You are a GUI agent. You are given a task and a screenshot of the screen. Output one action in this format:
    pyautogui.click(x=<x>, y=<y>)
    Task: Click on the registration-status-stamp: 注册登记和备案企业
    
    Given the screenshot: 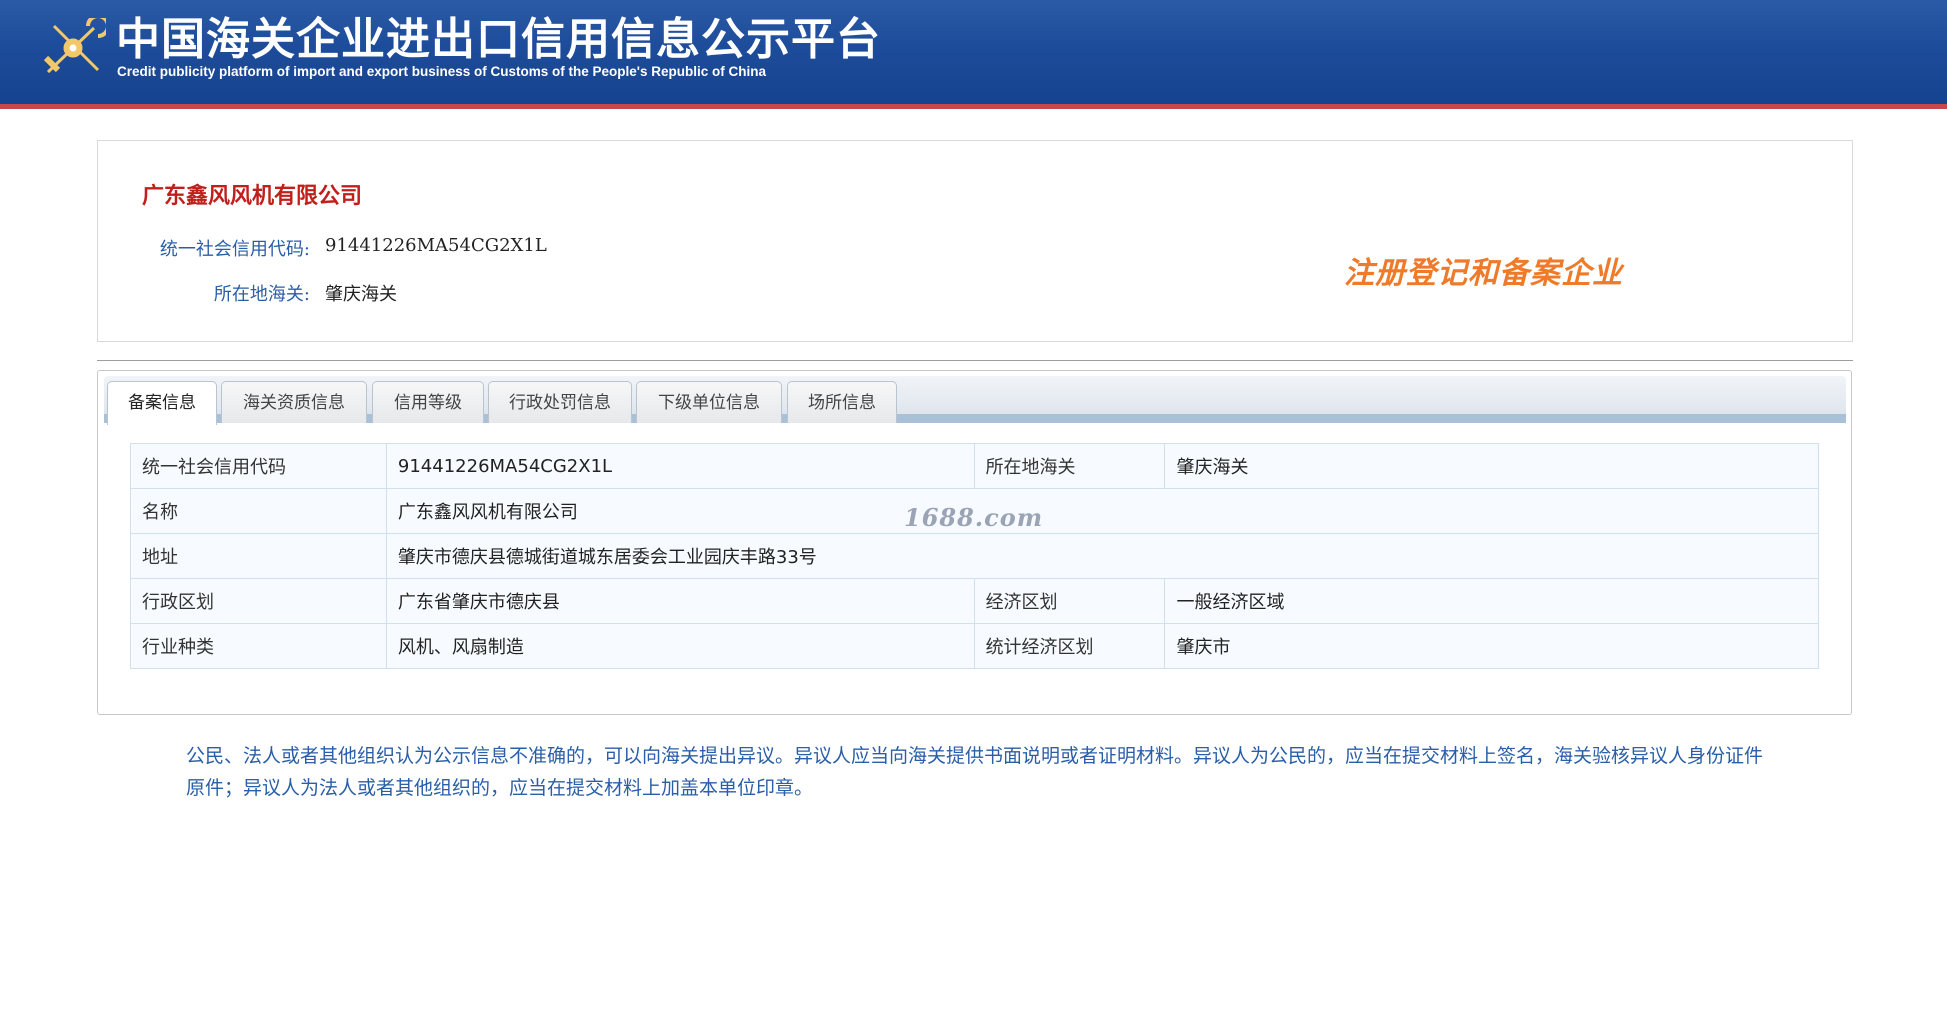 What is the action you would take?
    pyautogui.click(x=1483, y=273)
    